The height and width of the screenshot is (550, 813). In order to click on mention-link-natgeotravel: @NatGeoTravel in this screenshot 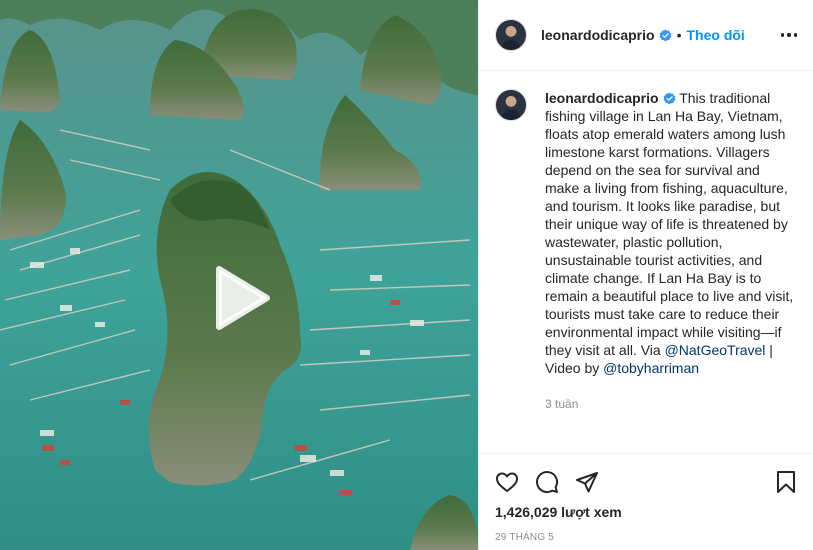, I will do `click(715, 350)`.